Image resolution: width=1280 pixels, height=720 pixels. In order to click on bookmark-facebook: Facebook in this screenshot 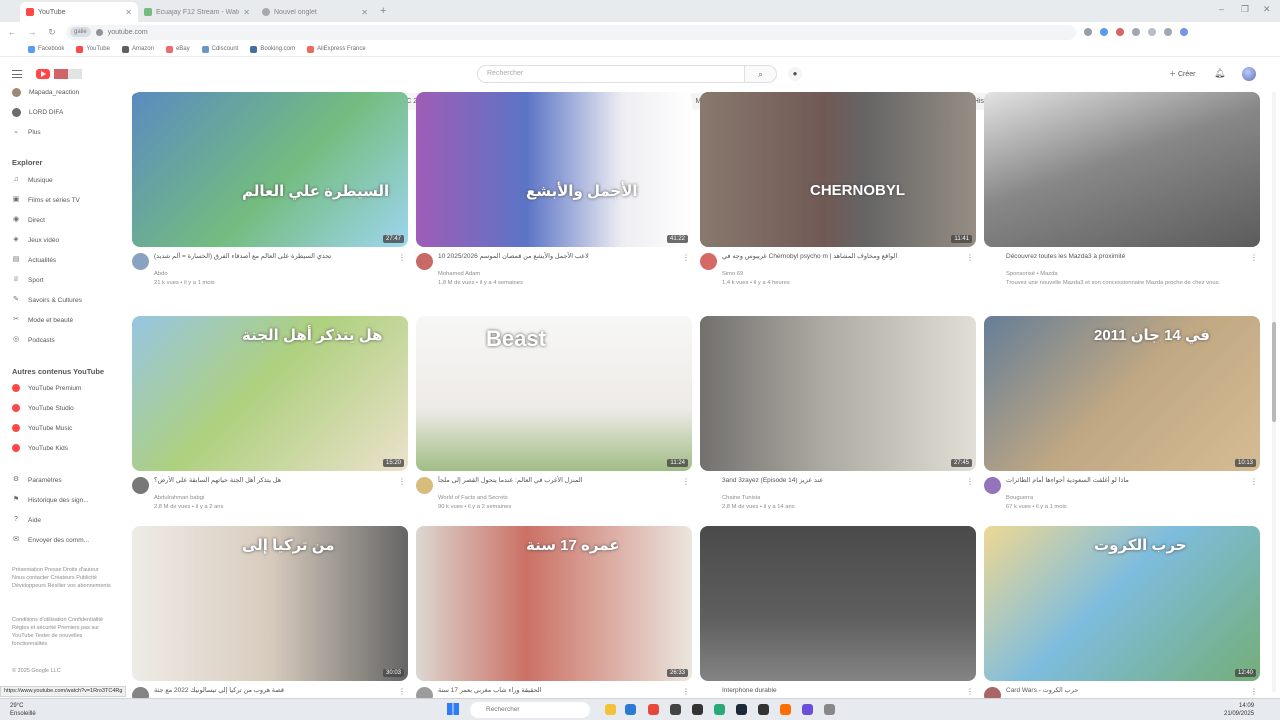, I will do `click(46, 49)`.